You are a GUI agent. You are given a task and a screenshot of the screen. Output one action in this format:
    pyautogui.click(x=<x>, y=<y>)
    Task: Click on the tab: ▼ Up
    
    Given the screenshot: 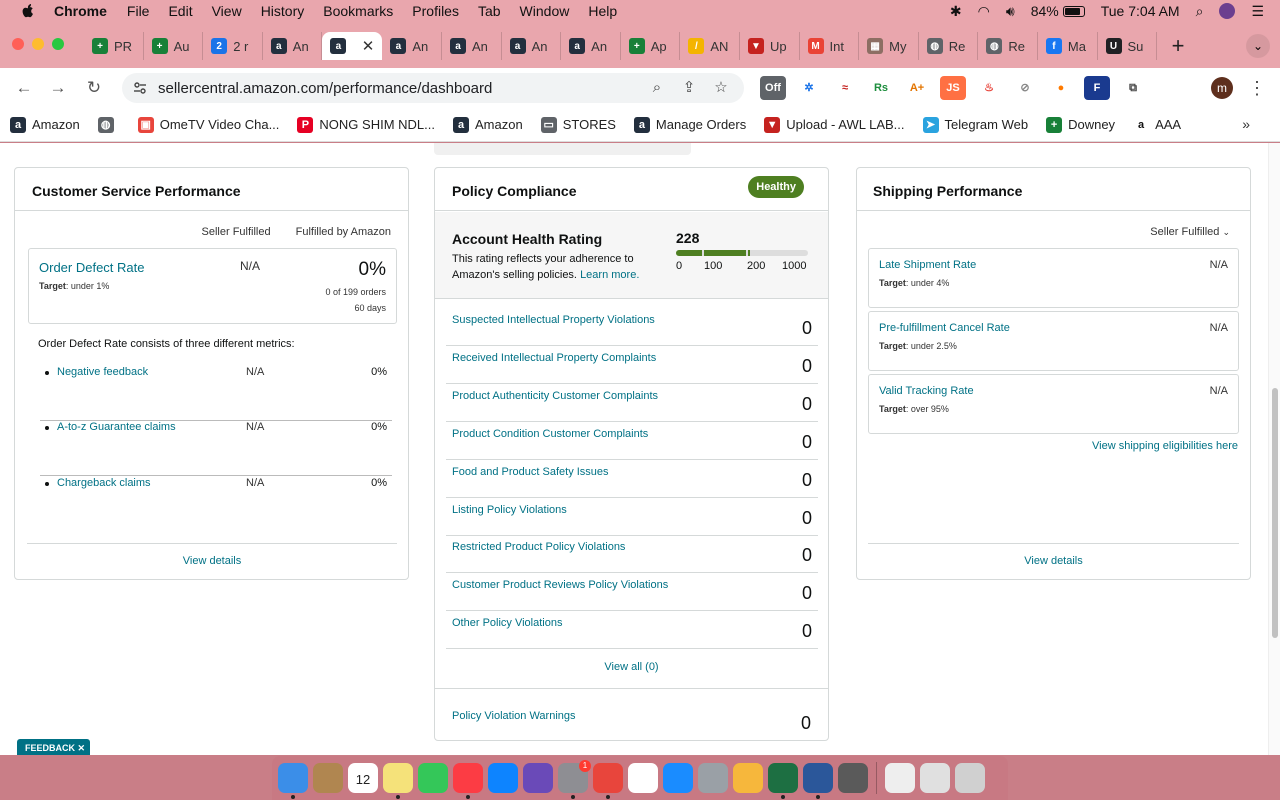 What is the action you would take?
    pyautogui.click(x=770, y=46)
    